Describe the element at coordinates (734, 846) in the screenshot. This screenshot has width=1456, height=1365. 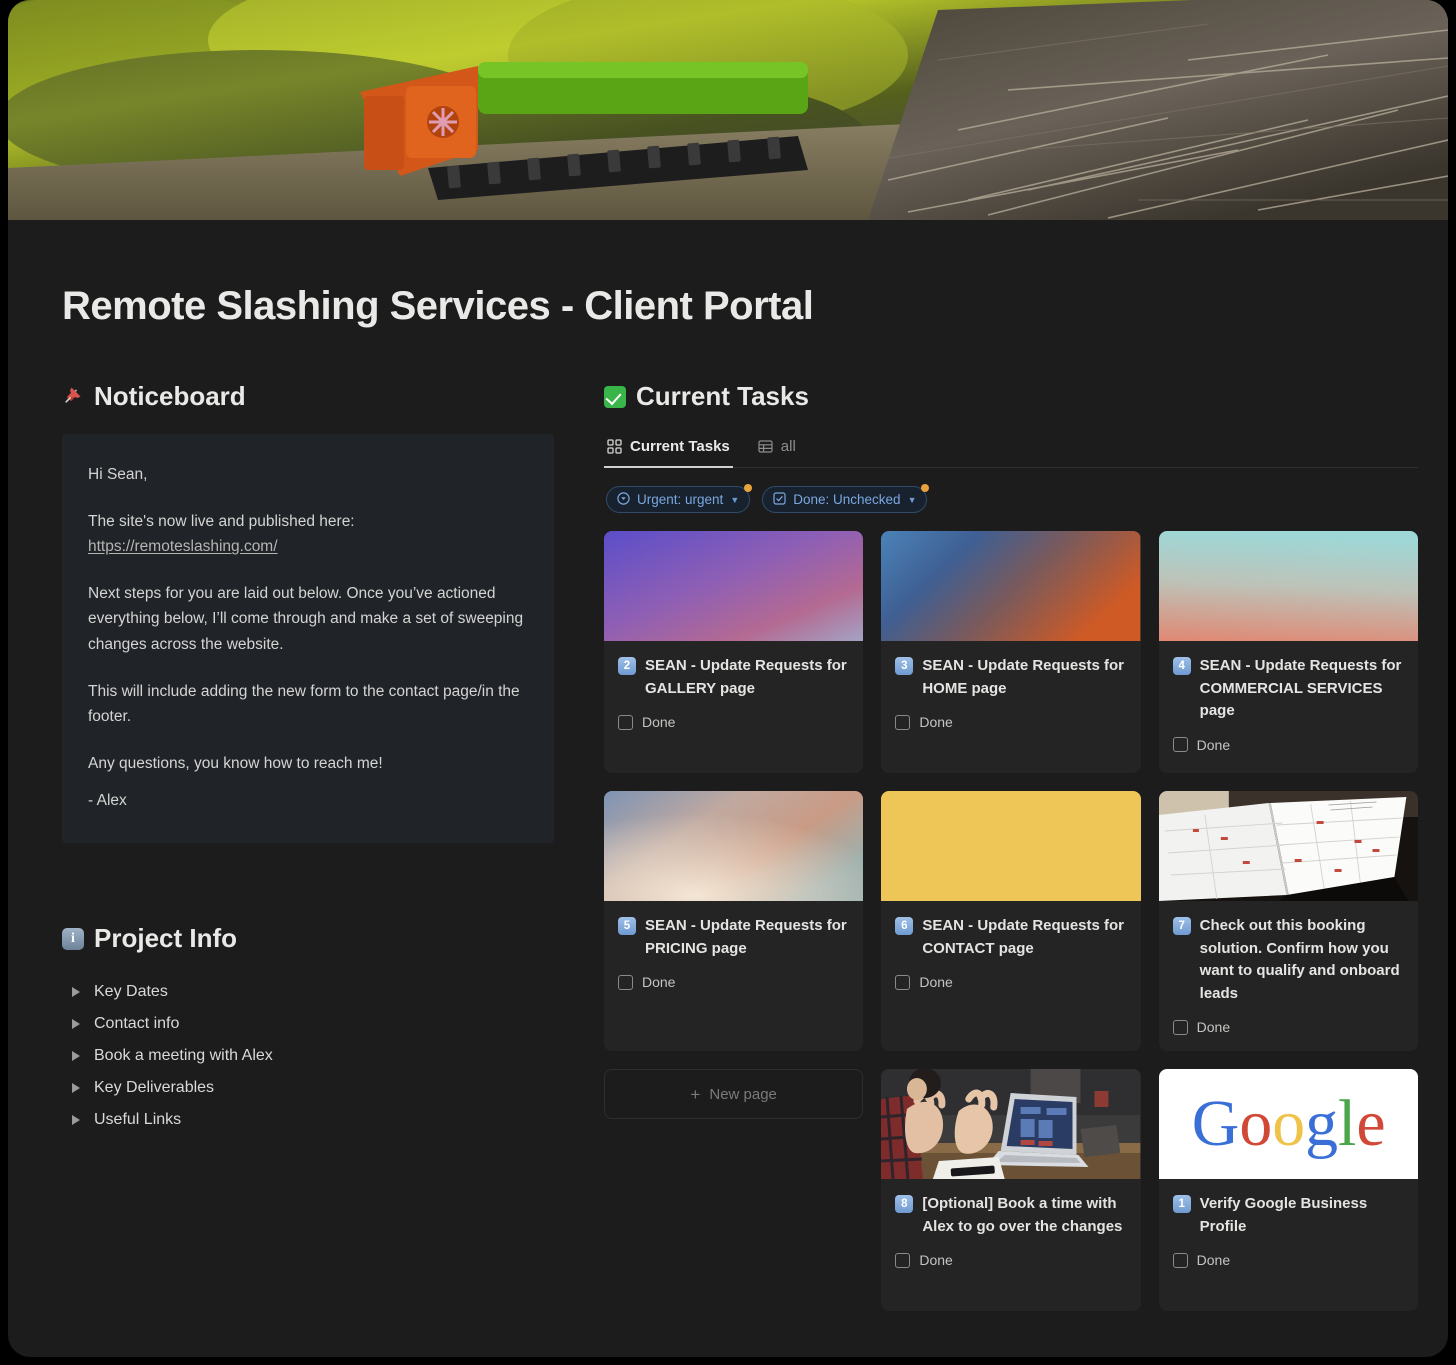
I see `card-cover-gradient-blue-peach` at that location.